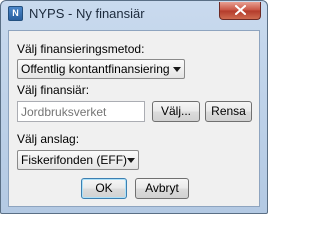  I want to click on method-select: Offentlig kontantfinansiering, so click(101, 69).